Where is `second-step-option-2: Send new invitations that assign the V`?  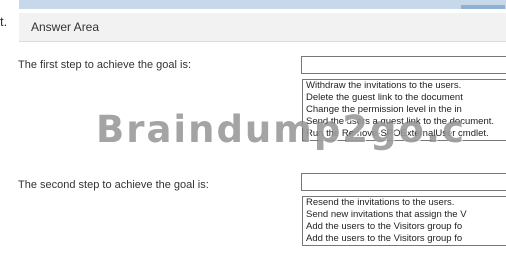
second-step-option-2: Send new invitations that assign the V is located at coordinates (404, 215).